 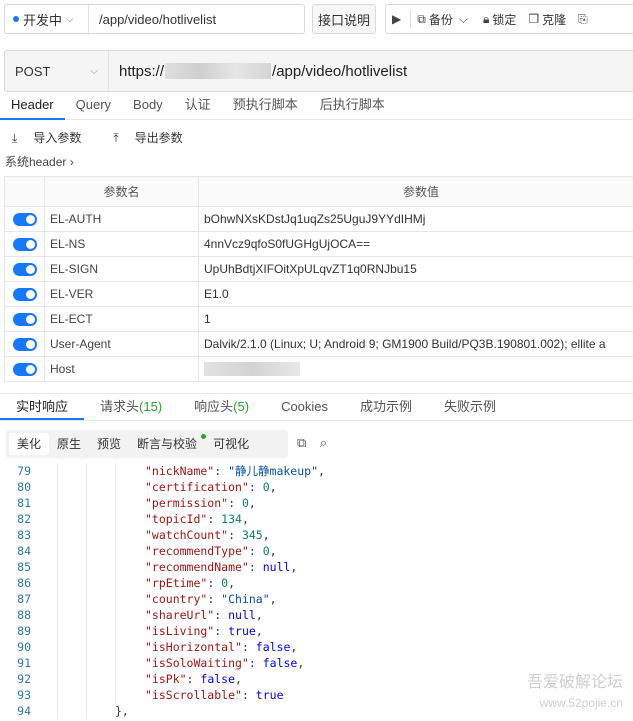 What do you see at coordinates (316, 503) in the screenshot?
I see `code-line: 81 "permission": 0,` at bounding box center [316, 503].